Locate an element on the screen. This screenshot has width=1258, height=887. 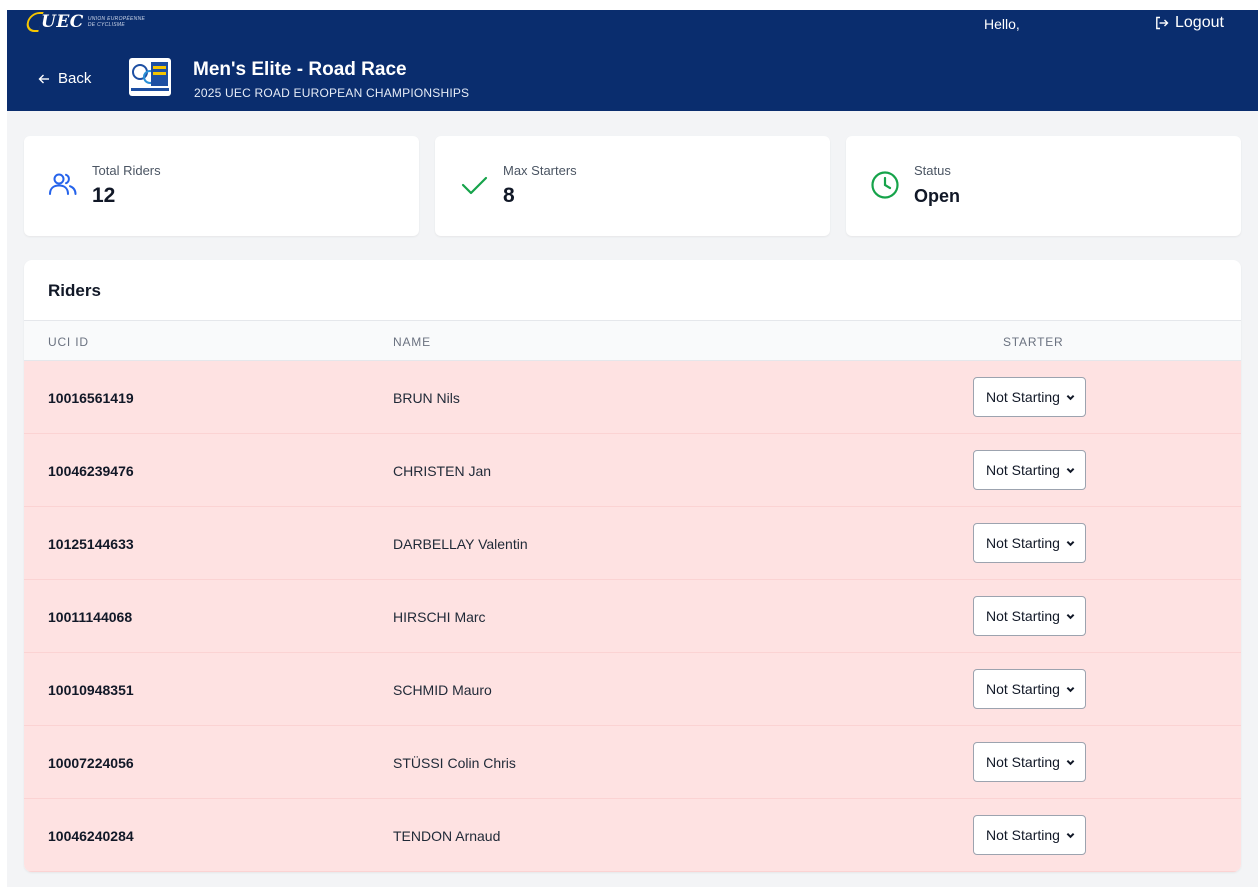
table-row: 10046239476 CHRISTEN Jan Not Starting is located at coordinates (632, 470).